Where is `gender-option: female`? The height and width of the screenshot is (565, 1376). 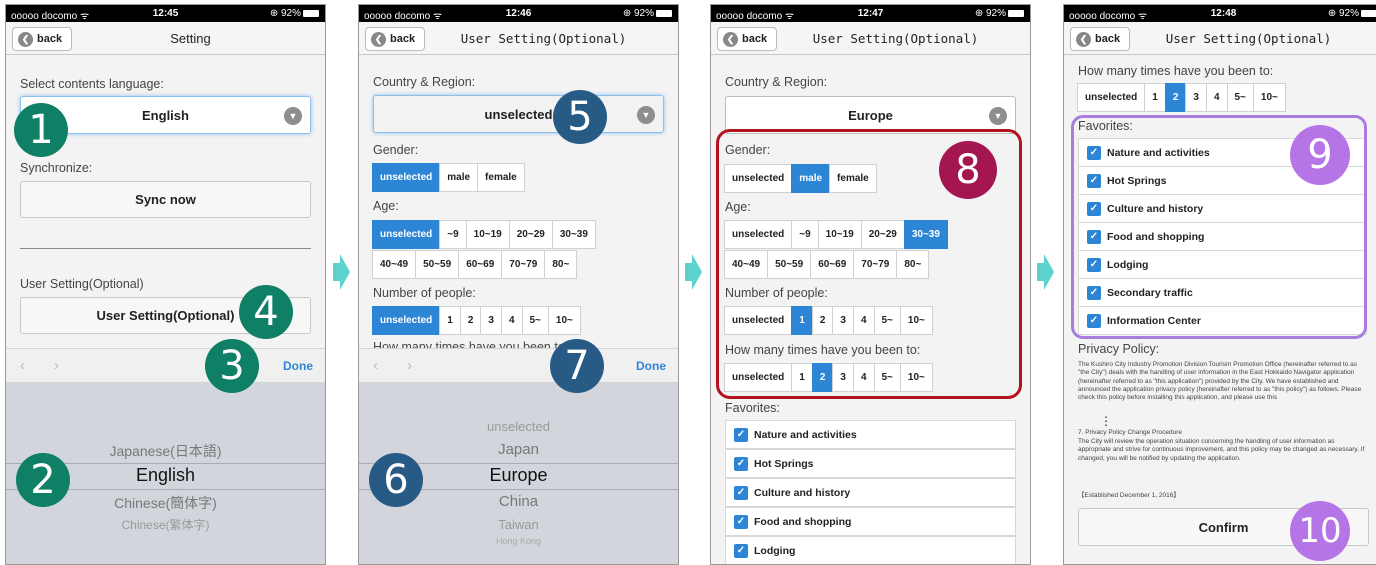 gender-option: female is located at coordinates (501, 177).